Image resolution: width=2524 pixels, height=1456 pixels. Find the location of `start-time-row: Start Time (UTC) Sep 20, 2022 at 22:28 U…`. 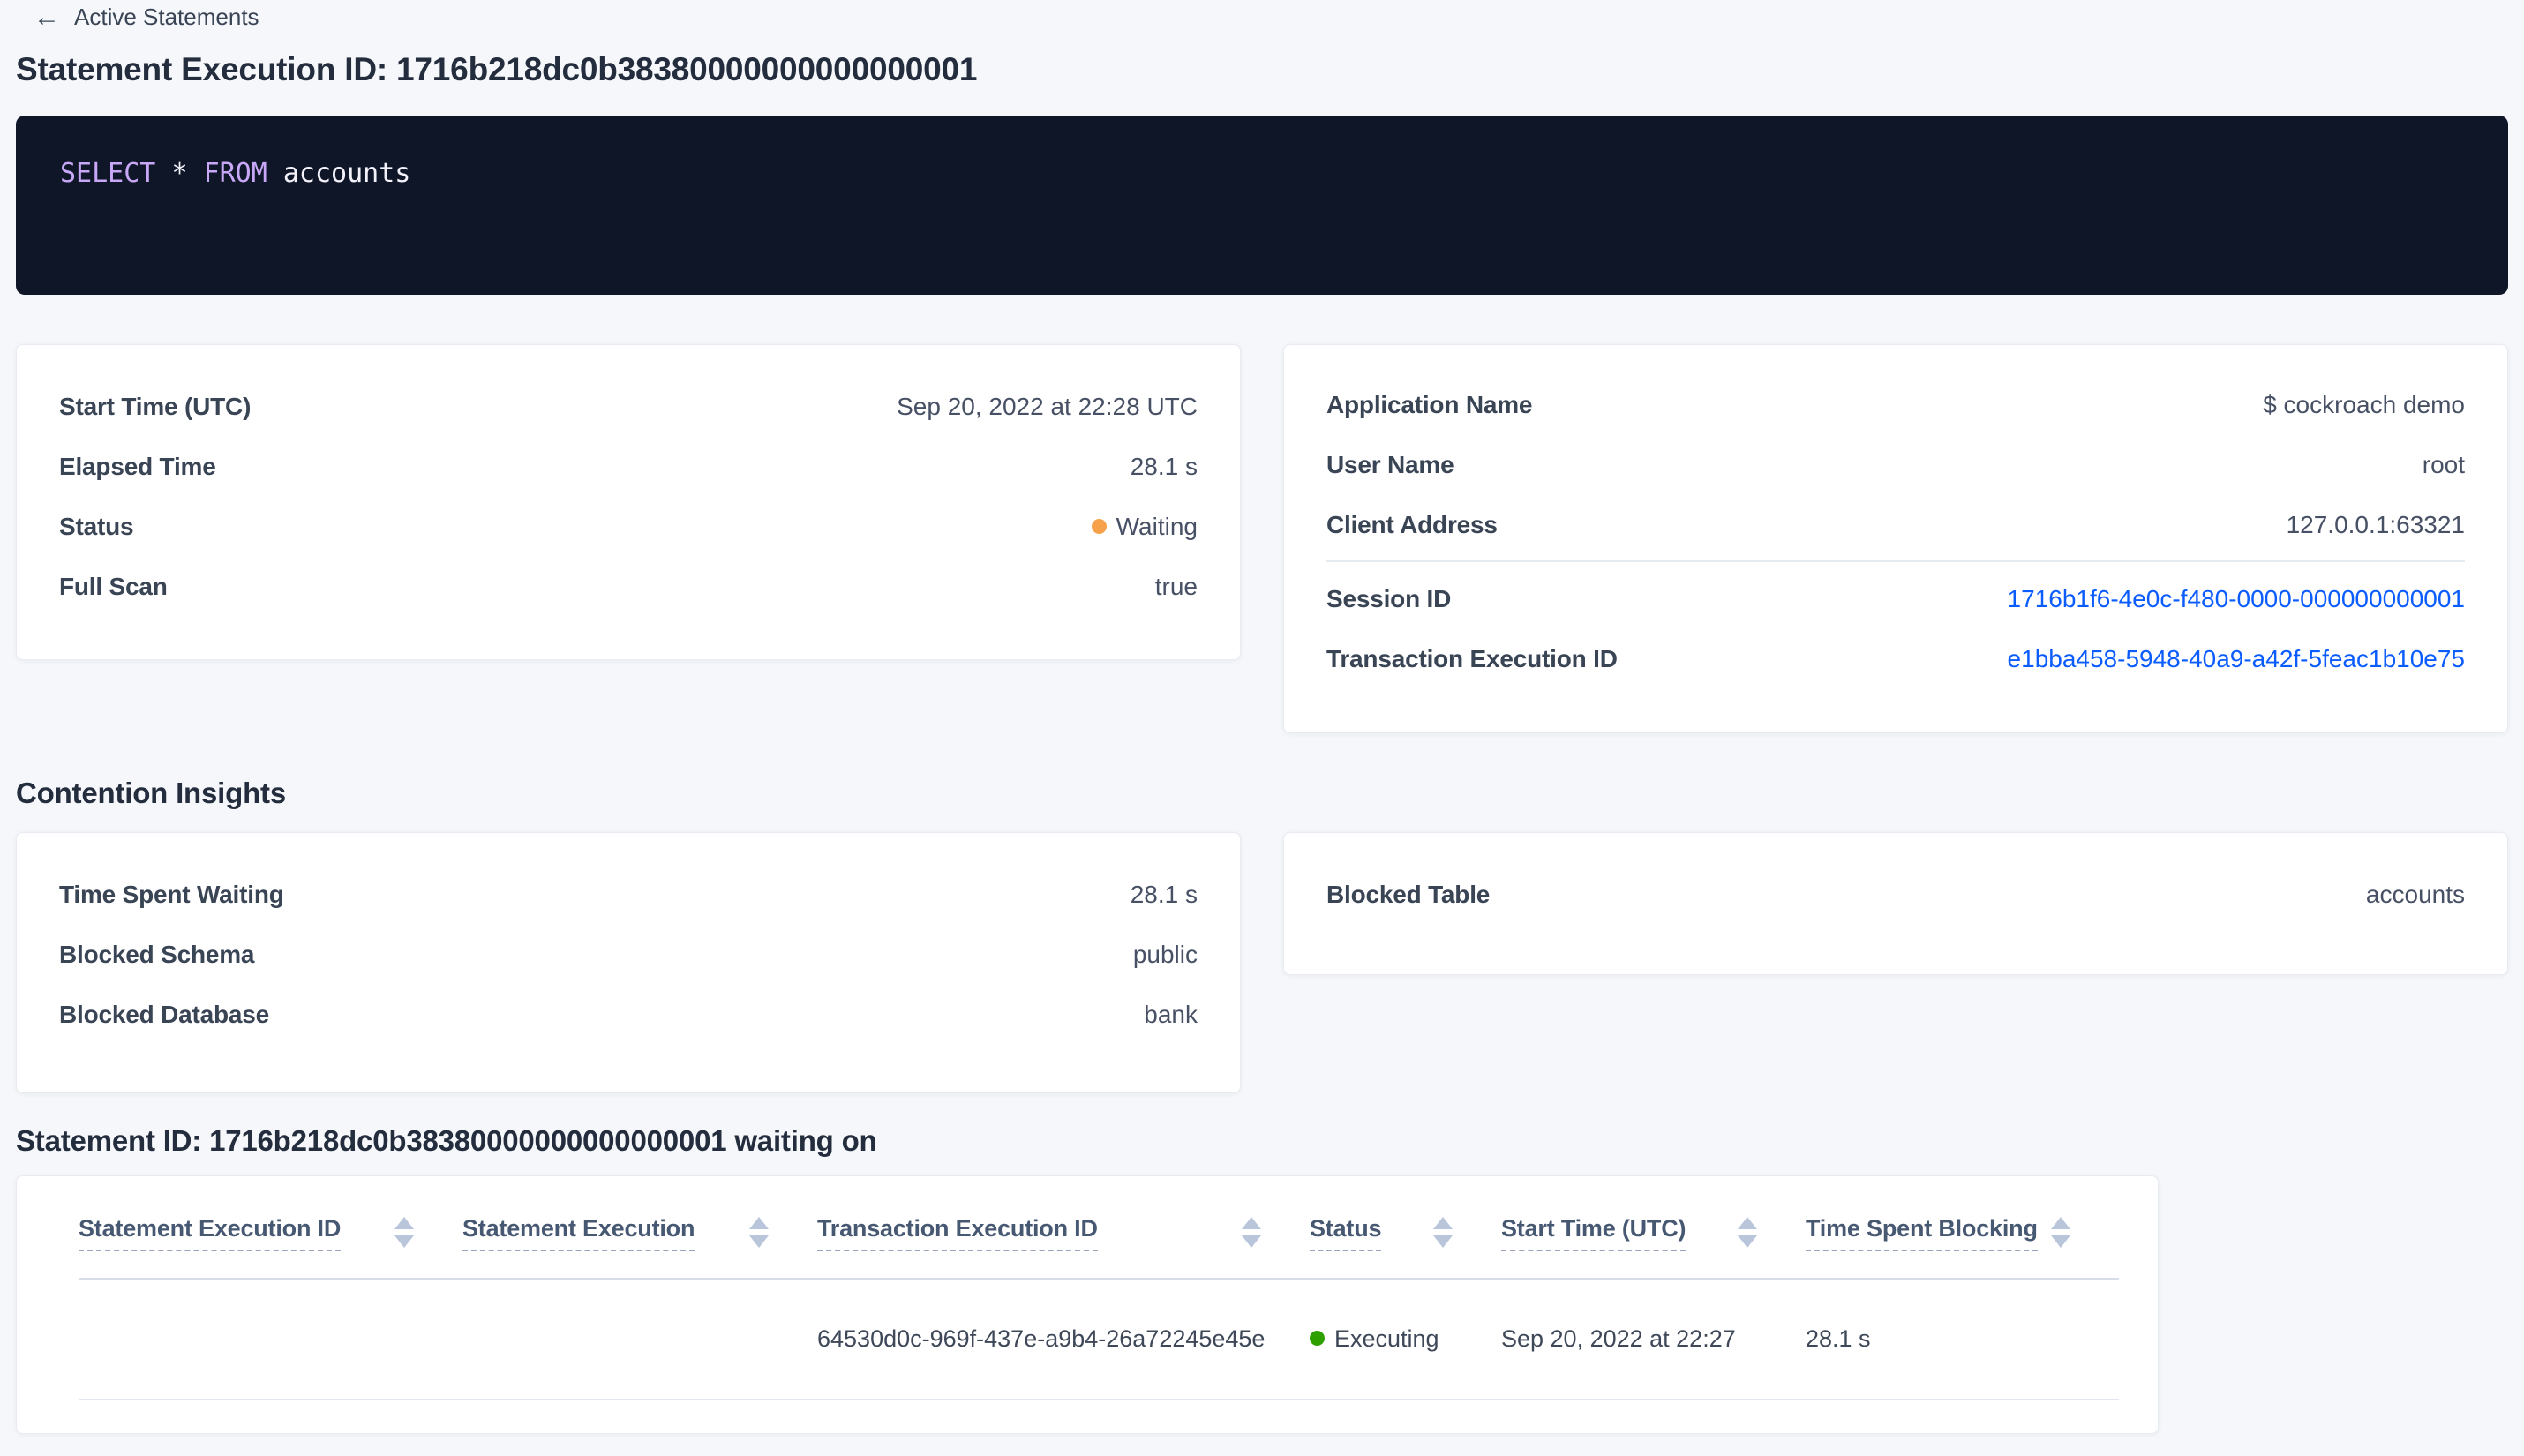

start-time-row: Start Time (UTC) Sep 20, 2022 at 22:28 U… is located at coordinates (628, 407).